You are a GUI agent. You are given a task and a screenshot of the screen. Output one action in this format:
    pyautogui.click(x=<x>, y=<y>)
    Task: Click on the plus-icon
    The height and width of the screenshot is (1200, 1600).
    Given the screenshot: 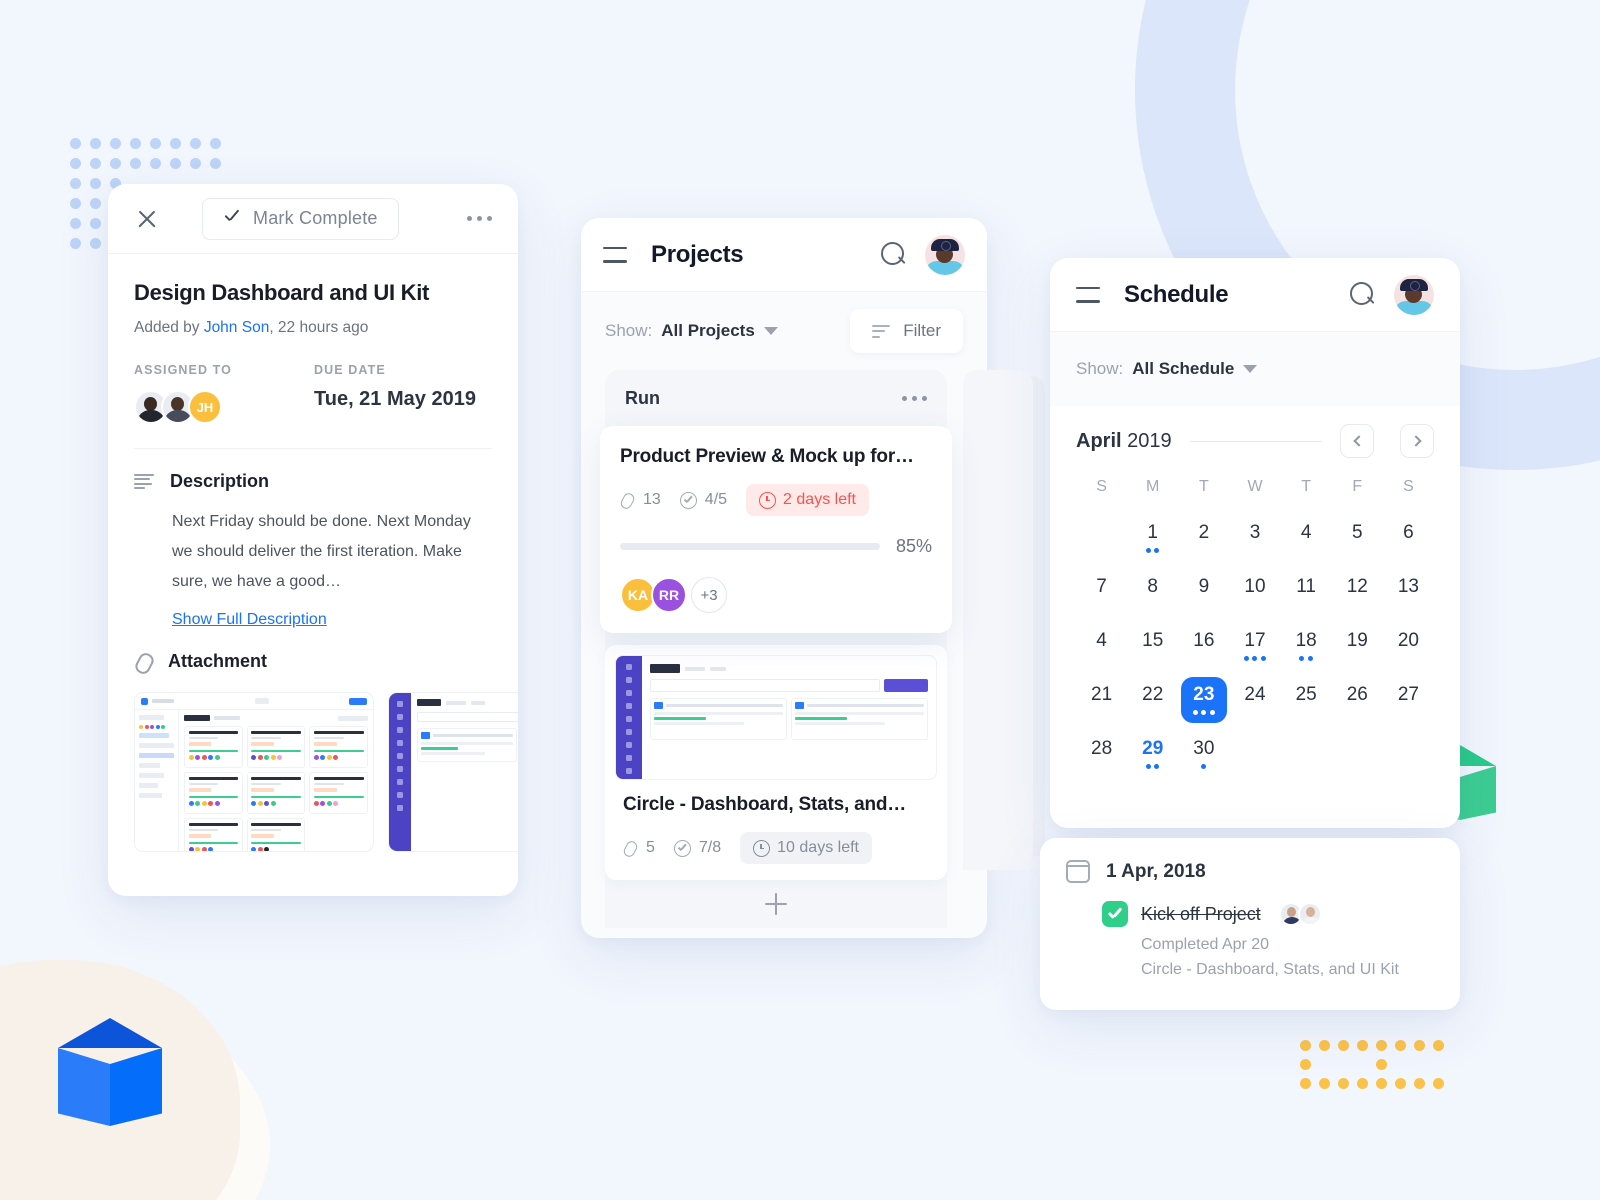 What is the action you would take?
    pyautogui.click(x=776, y=904)
    